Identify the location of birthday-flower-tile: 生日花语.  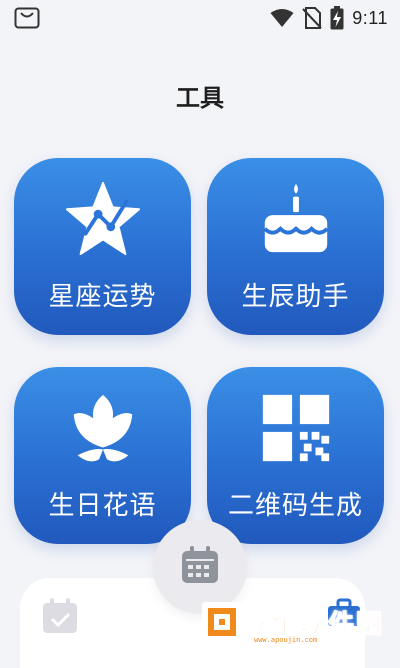
(102, 455).